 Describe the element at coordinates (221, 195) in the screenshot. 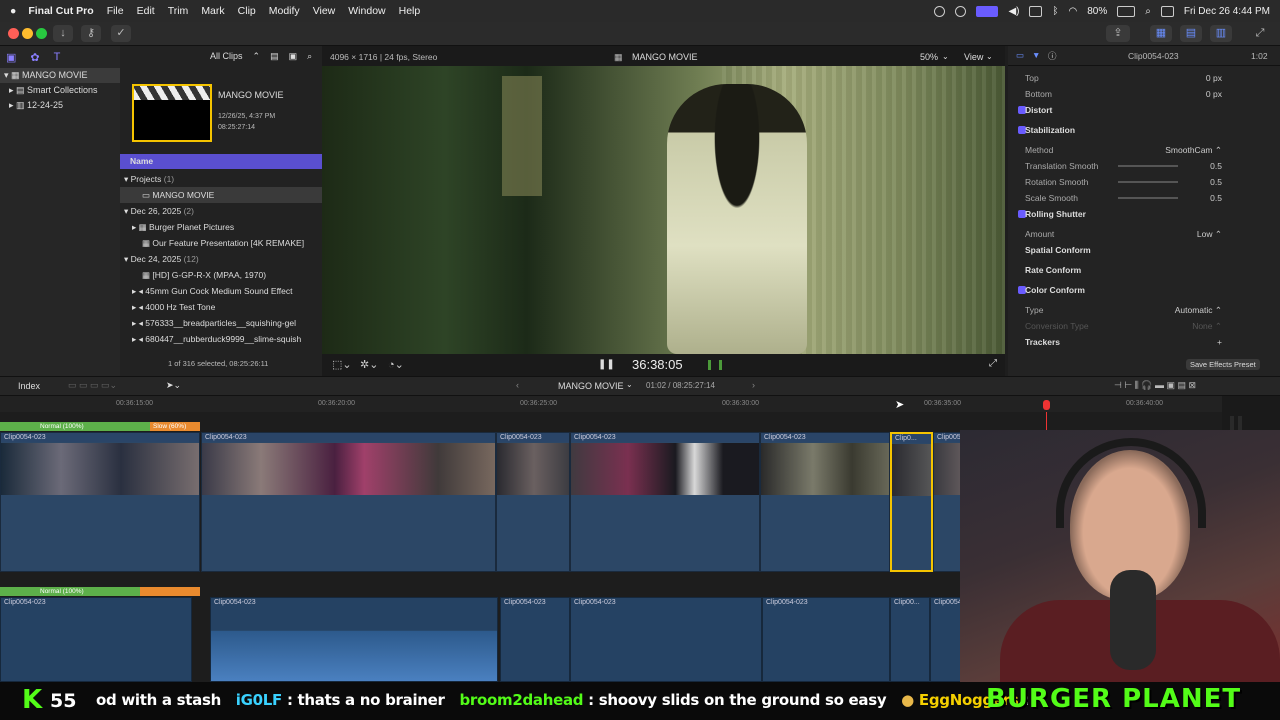

I see `project-row: ▭ MANGO MOVIE` at that location.